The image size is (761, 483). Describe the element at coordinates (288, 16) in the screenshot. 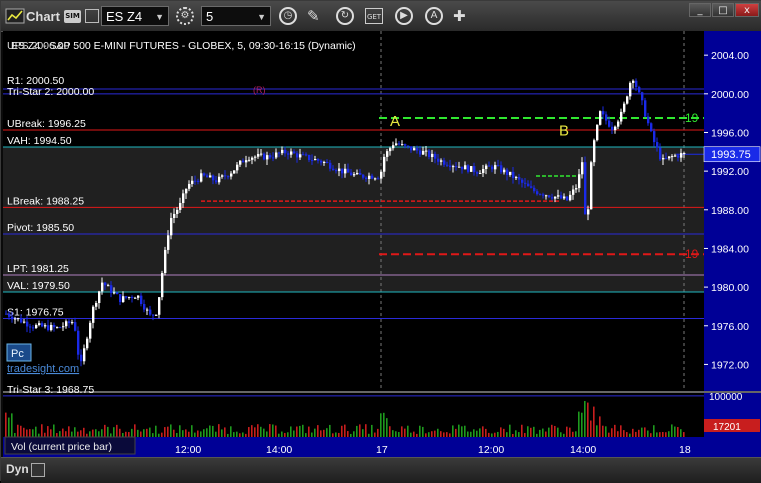

I see `clock-icon: ◷` at that location.